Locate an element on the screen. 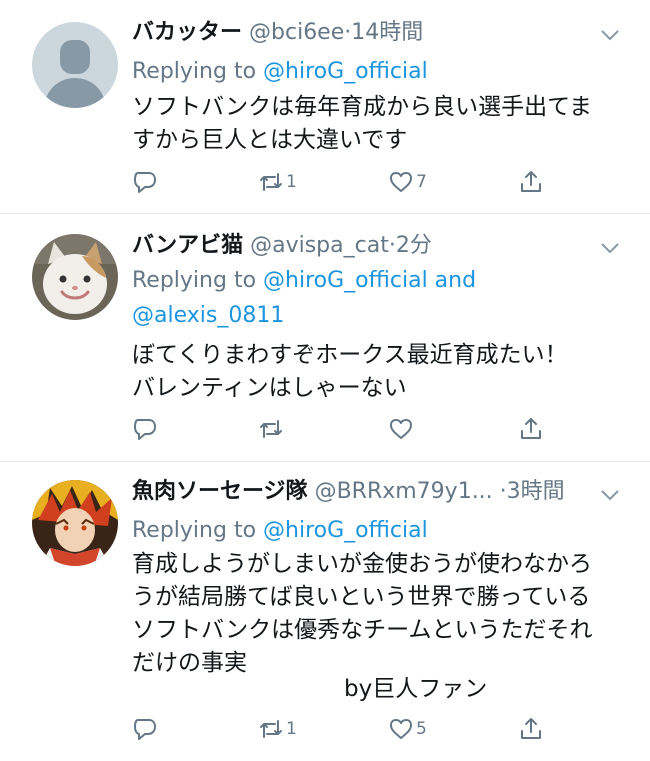 Image resolution: width=650 pixels, height=761 pixels. tweet-actions: 1 7 is located at coordinates (361, 182).